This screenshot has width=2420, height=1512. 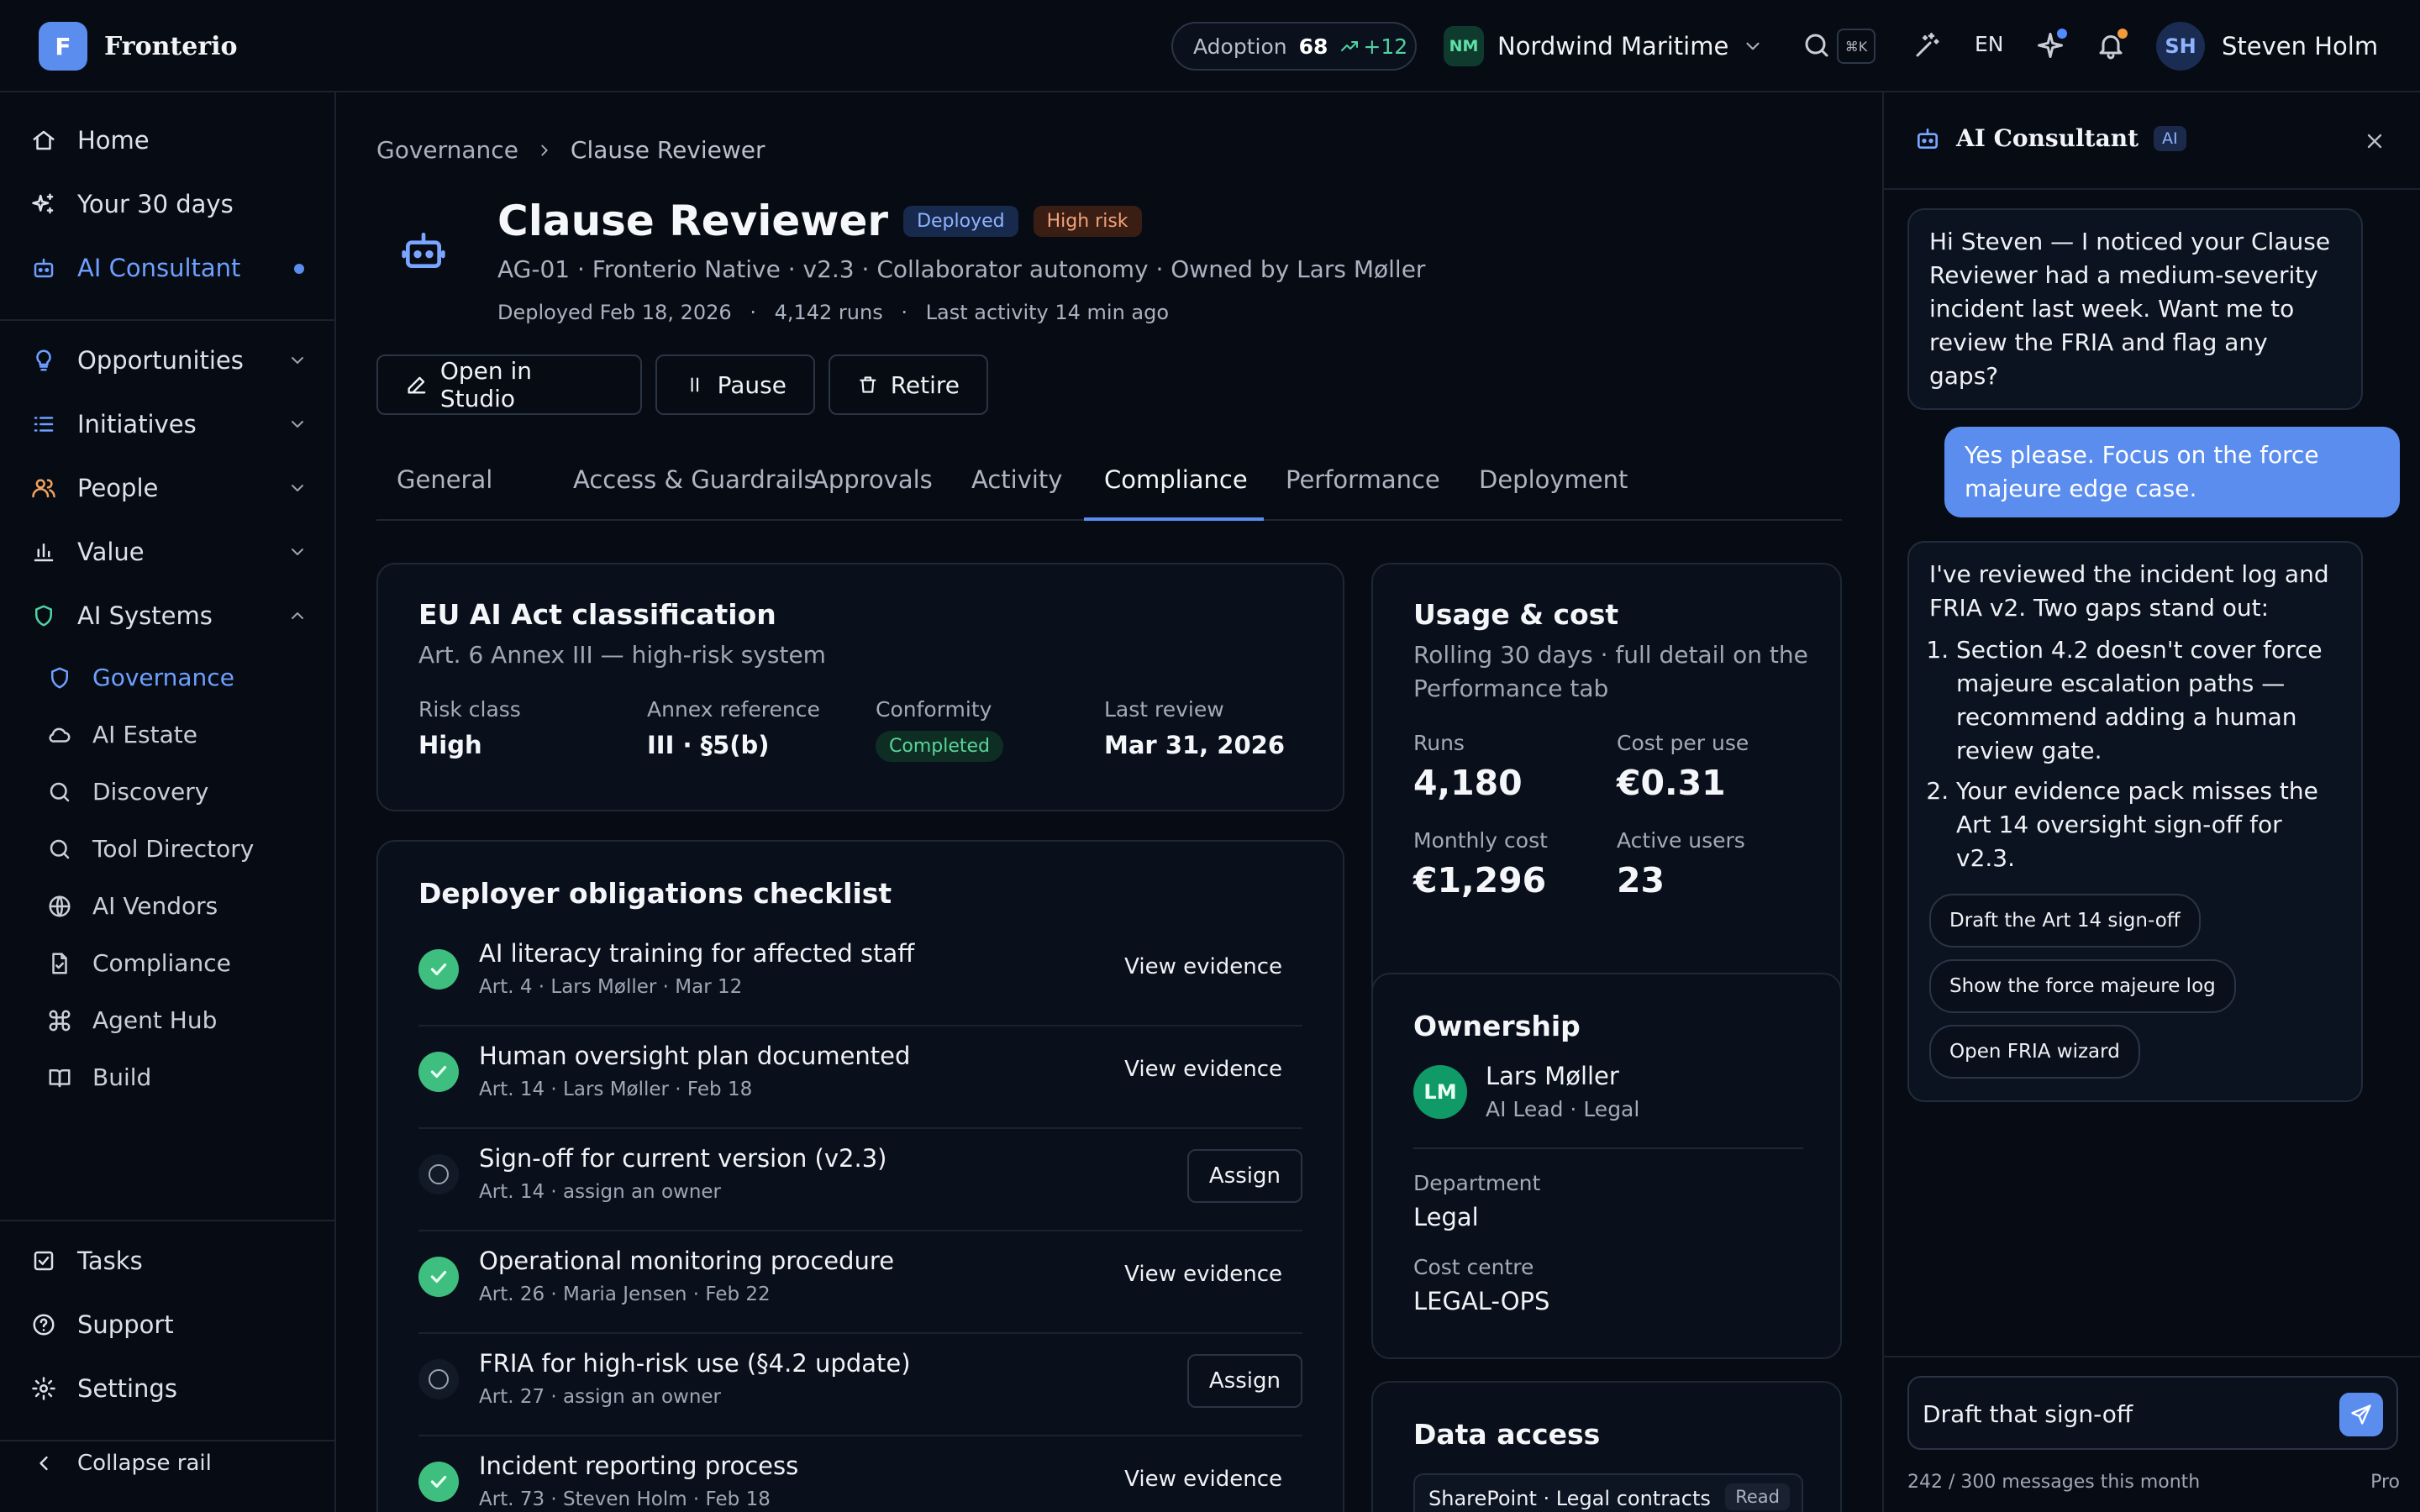 I want to click on tab-activity: Activity, so click(x=1017, y=479).